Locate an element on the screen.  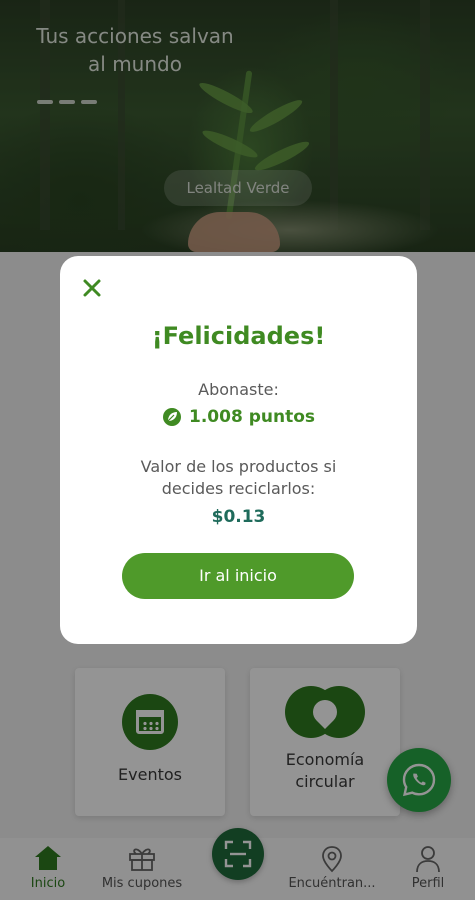
credited-label: Abonaste: is located at coordinates (238, 389).